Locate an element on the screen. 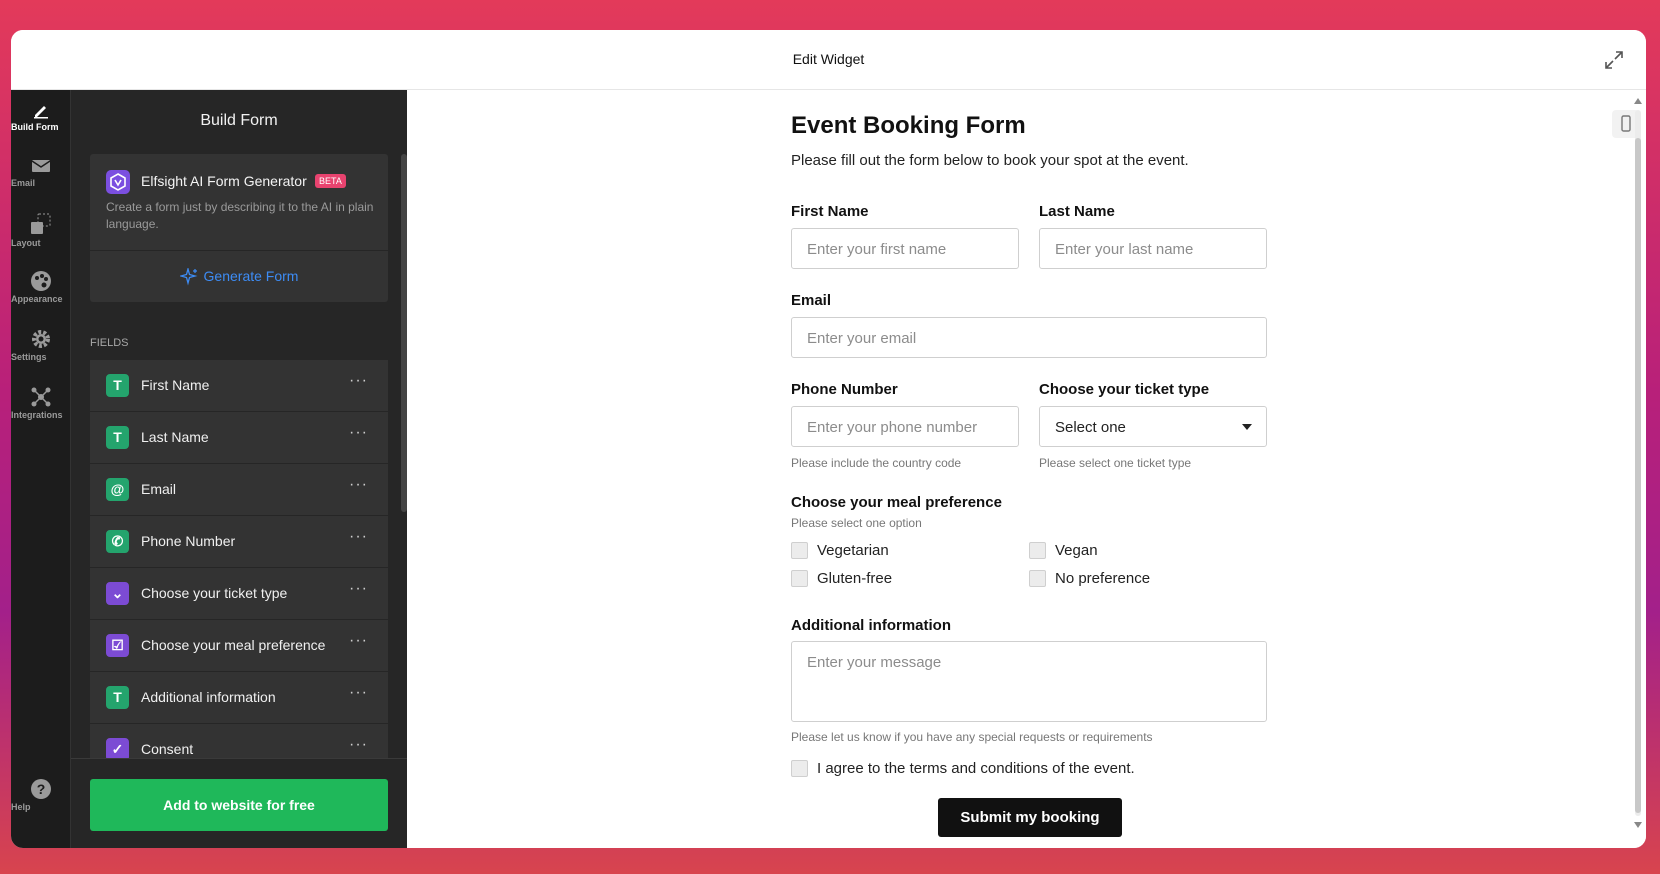  rail-item-build-form: Build Form is located at coordinates (41, 125).